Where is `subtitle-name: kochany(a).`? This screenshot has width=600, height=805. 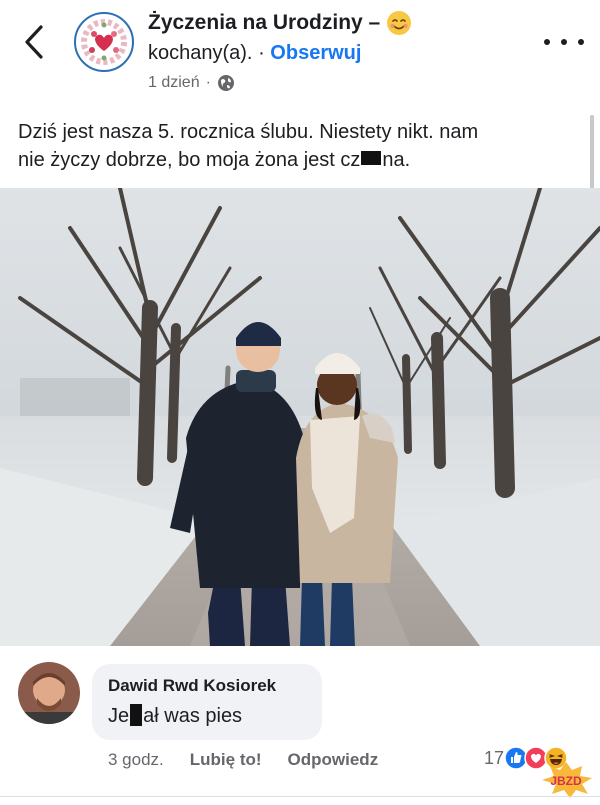 subtitle-name: kochany(a). is located at coordinates (200, 53).